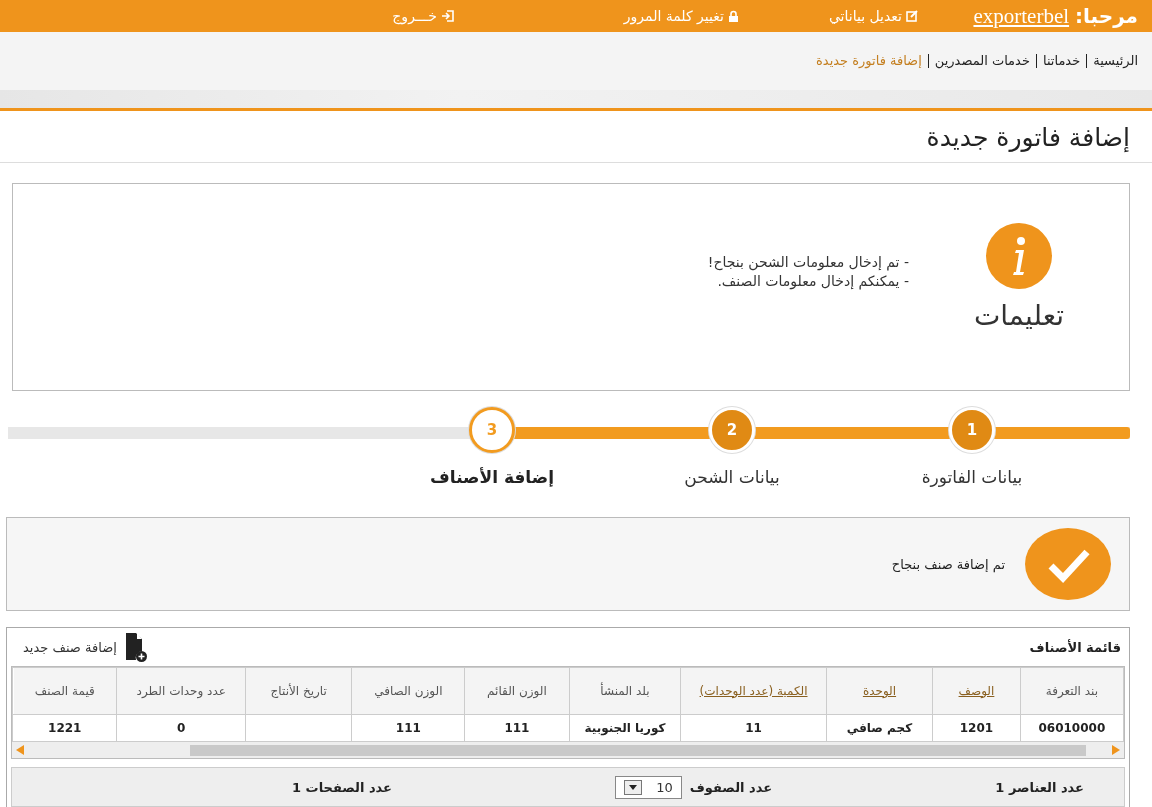 The image size is (1152, 807). I want to click on column-header: بند التعرفة, so click(1072, 691).